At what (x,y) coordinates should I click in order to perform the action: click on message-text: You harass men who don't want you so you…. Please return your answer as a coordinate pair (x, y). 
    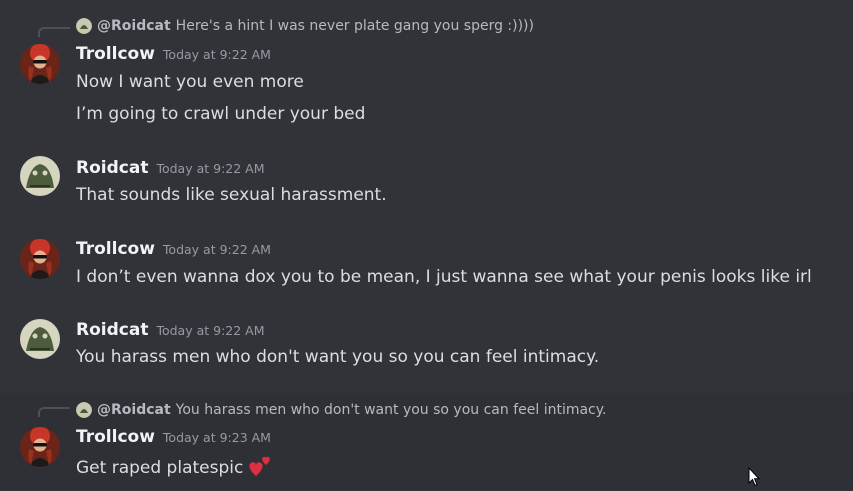
    Looking at the image, I should click on (338, 357).